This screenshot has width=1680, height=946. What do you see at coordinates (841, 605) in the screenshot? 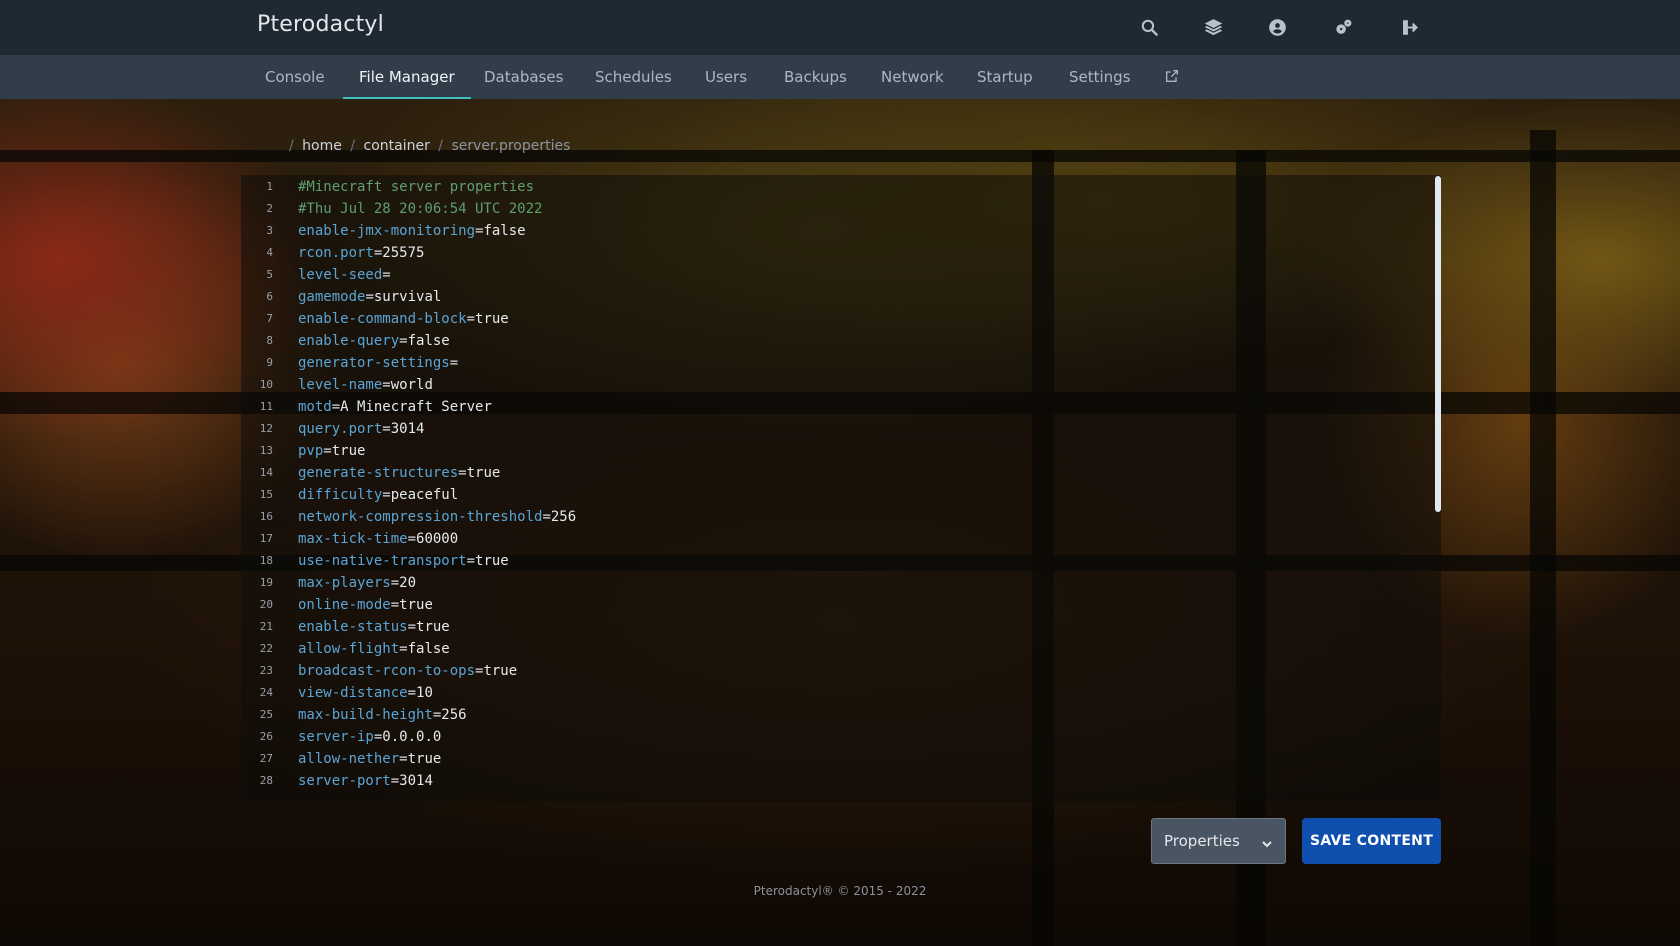
I see `editor-line: 20 online-mode=true` at bounding box center [841, 605].